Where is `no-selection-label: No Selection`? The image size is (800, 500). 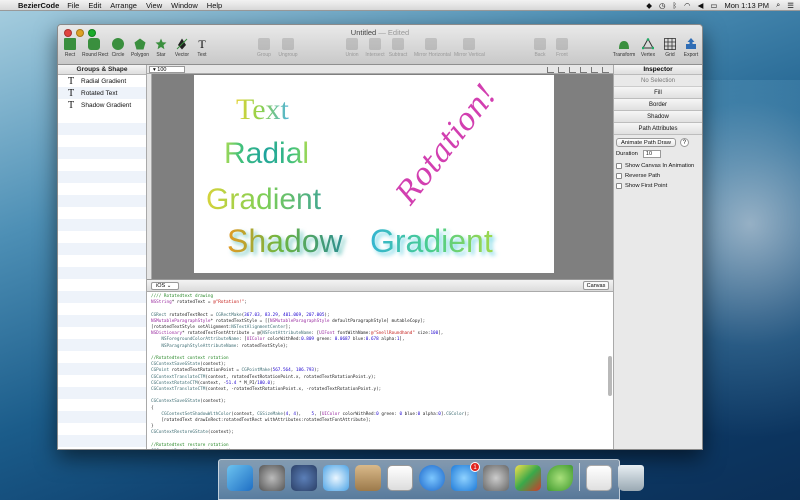 no-selection-label: No Selection is located at coordinates (658, 81).